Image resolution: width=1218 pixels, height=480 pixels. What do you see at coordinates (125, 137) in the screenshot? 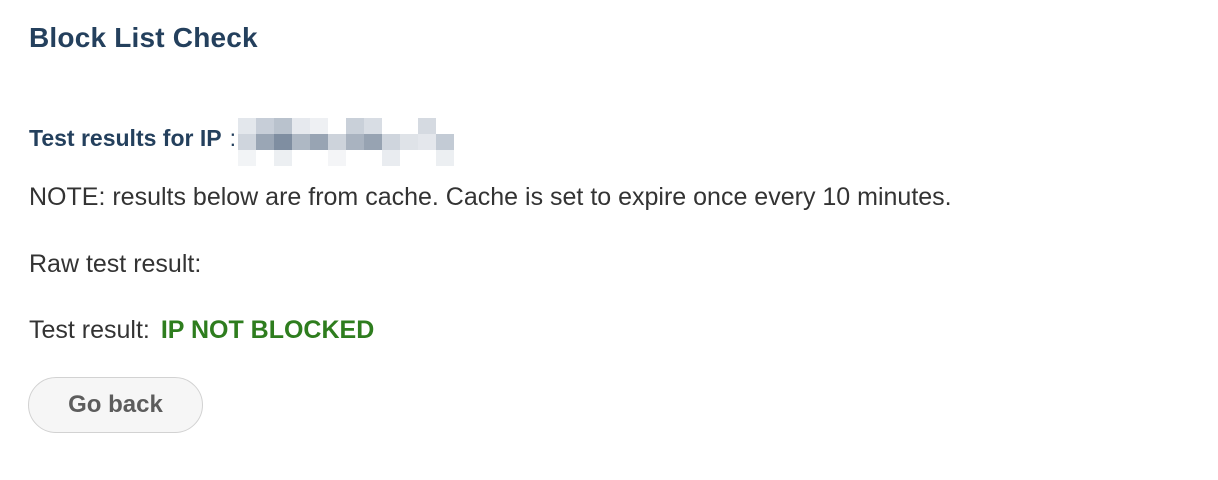
I see `results-heading-label: Test results for IP` at bounding box center [125, 137].